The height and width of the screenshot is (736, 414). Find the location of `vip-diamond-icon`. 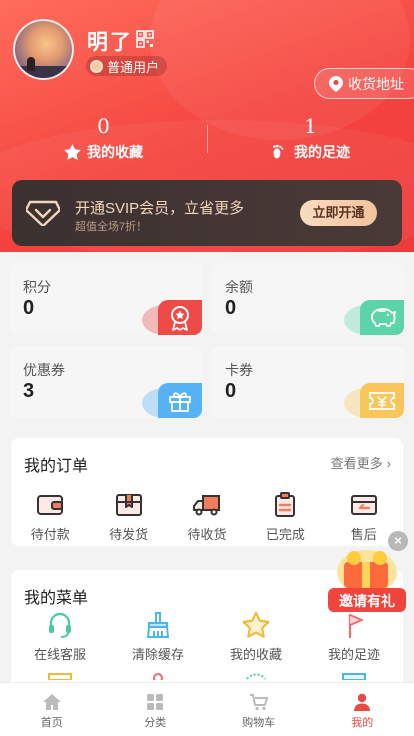

vip-diamond-icon is located at coordinates (43, 213).